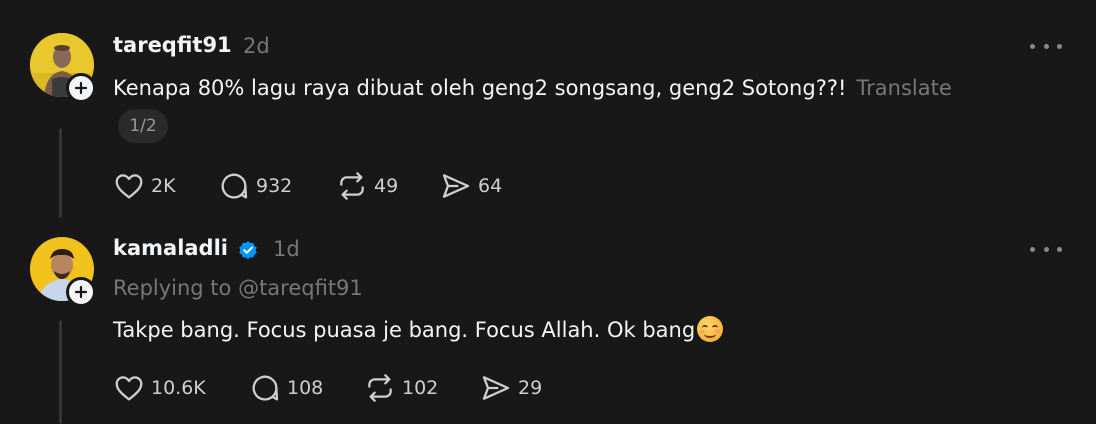 This screenshot has width=1096, height=424. What do you see at coordinates (496, 388) in the screenshot?
I see `send-icon` at bounding box center [496, 388].